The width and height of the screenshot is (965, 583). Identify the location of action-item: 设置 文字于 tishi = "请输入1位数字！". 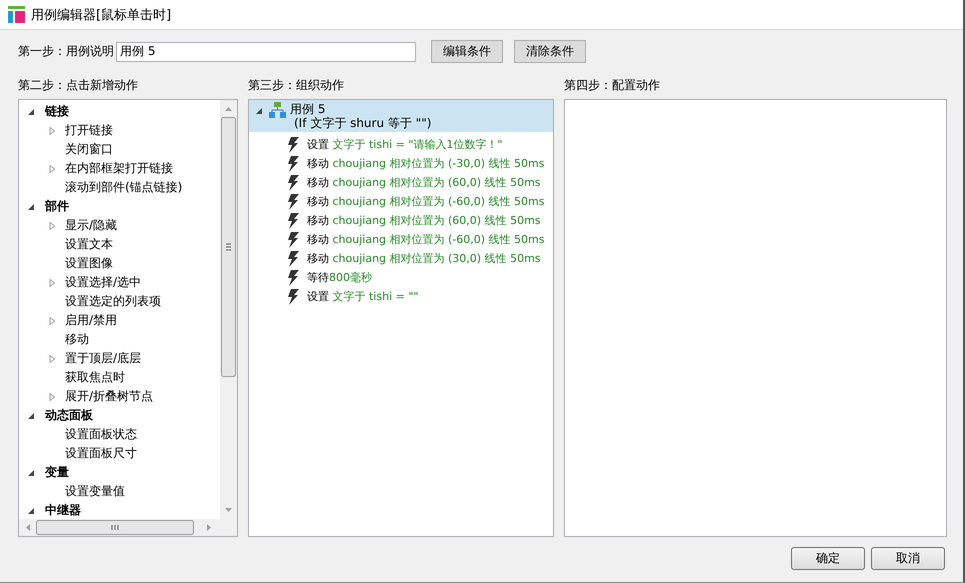
(404, 144).